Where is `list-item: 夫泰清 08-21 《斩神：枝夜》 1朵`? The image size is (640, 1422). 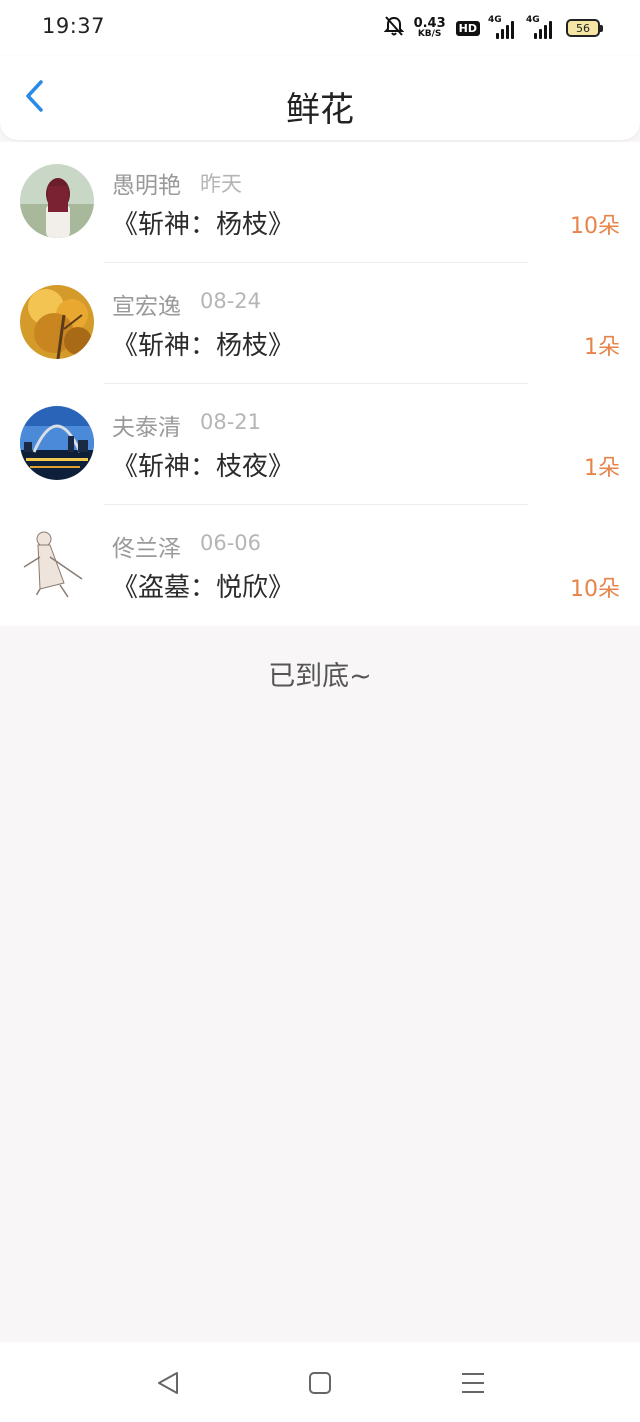 list-item: 夫泰清 08-21 《斩神：枝夜》 1朵 is located at coordinates (320, 444).